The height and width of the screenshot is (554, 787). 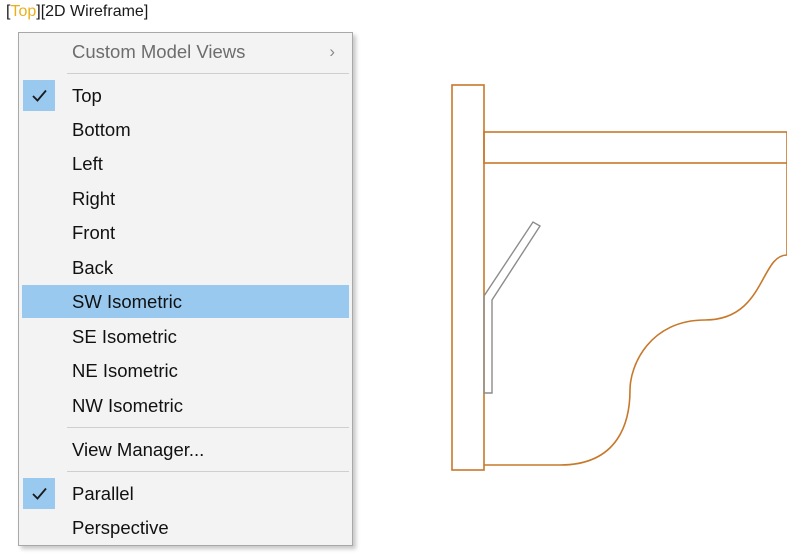 I want to click on drawing-brace, so click(x=512, y=307).